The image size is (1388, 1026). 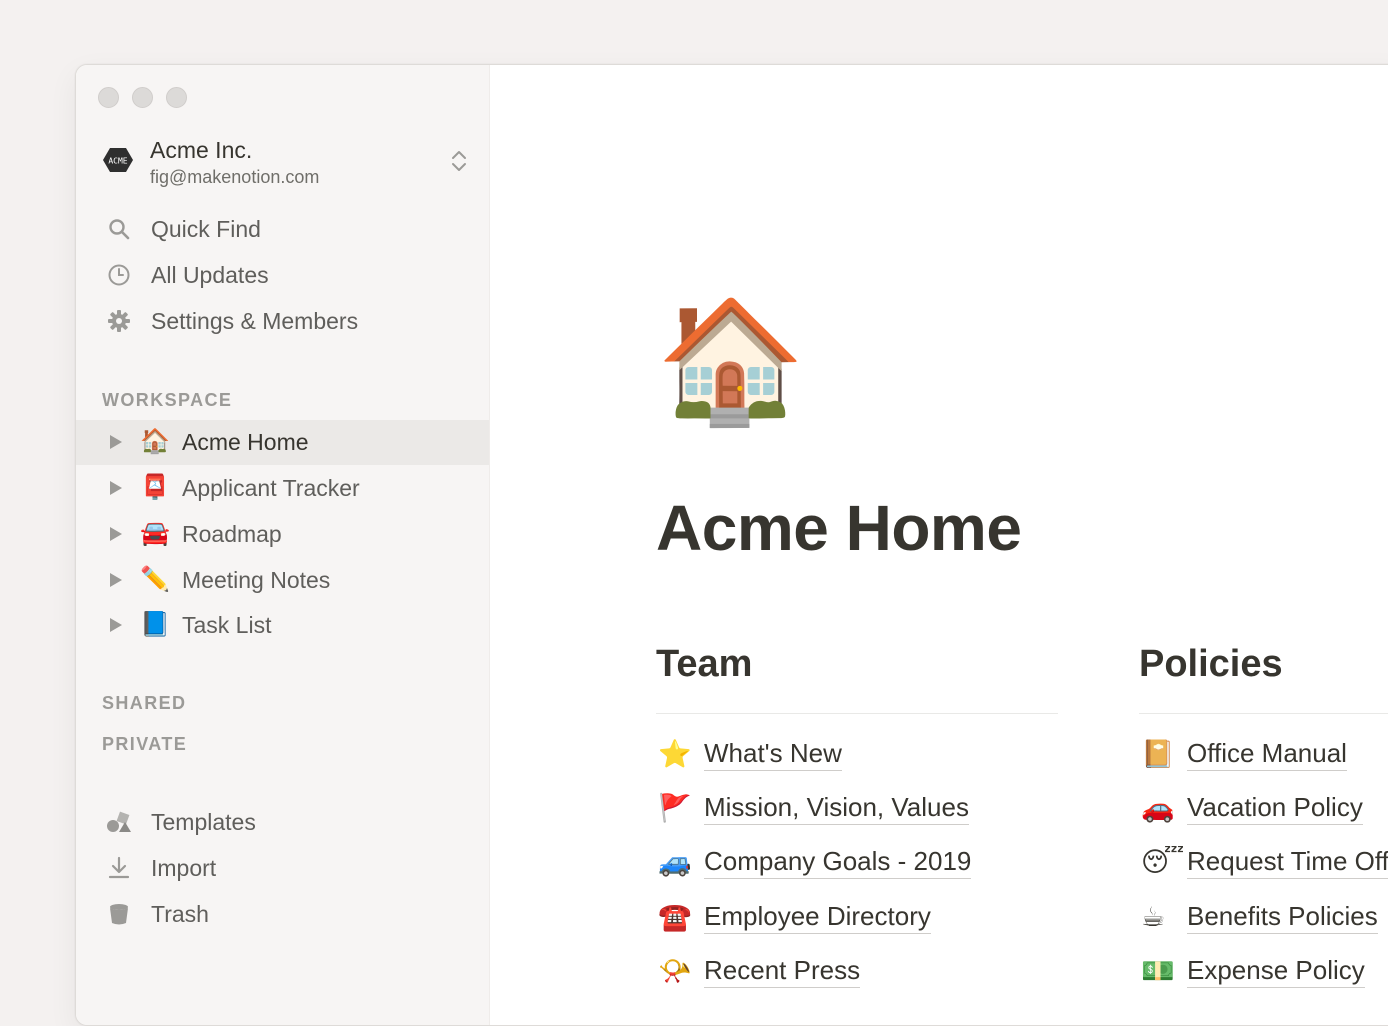 I want to click on trash-icon, so click(x=119, y=914).